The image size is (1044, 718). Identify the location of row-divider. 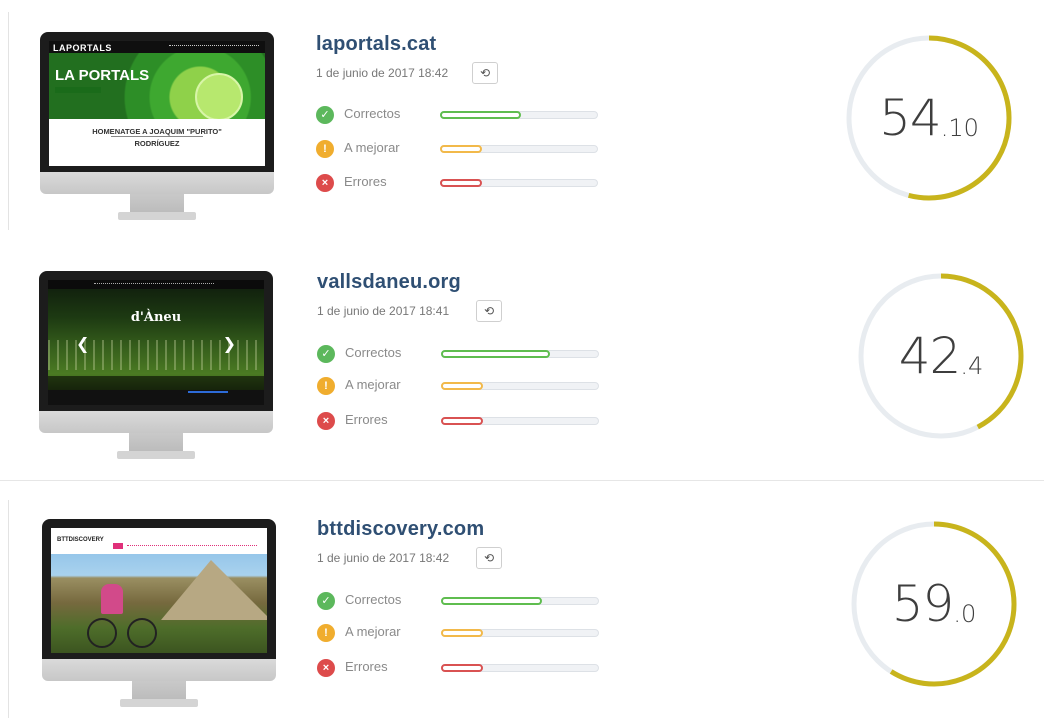
(522, 480).